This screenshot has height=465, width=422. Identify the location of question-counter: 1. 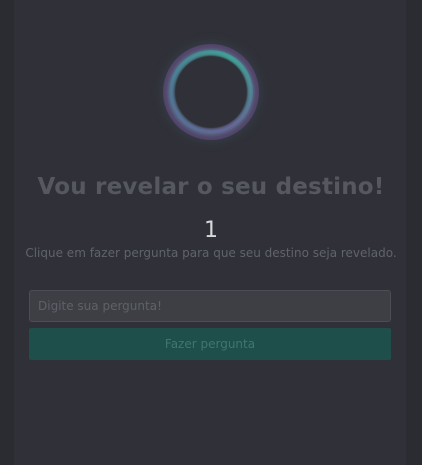
(211, 230).